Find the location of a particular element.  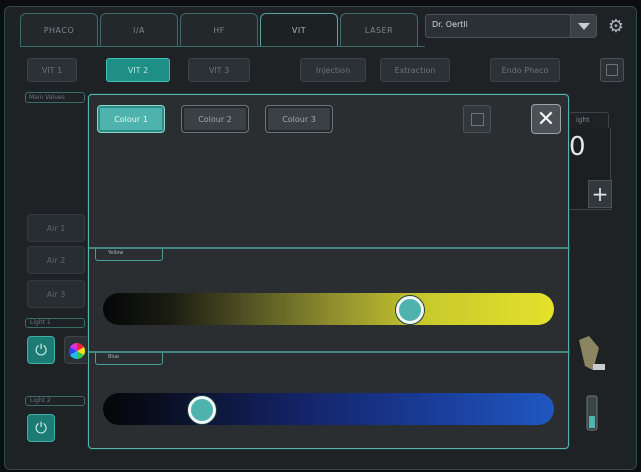

tab-underline is located at coordinates (222, 46).